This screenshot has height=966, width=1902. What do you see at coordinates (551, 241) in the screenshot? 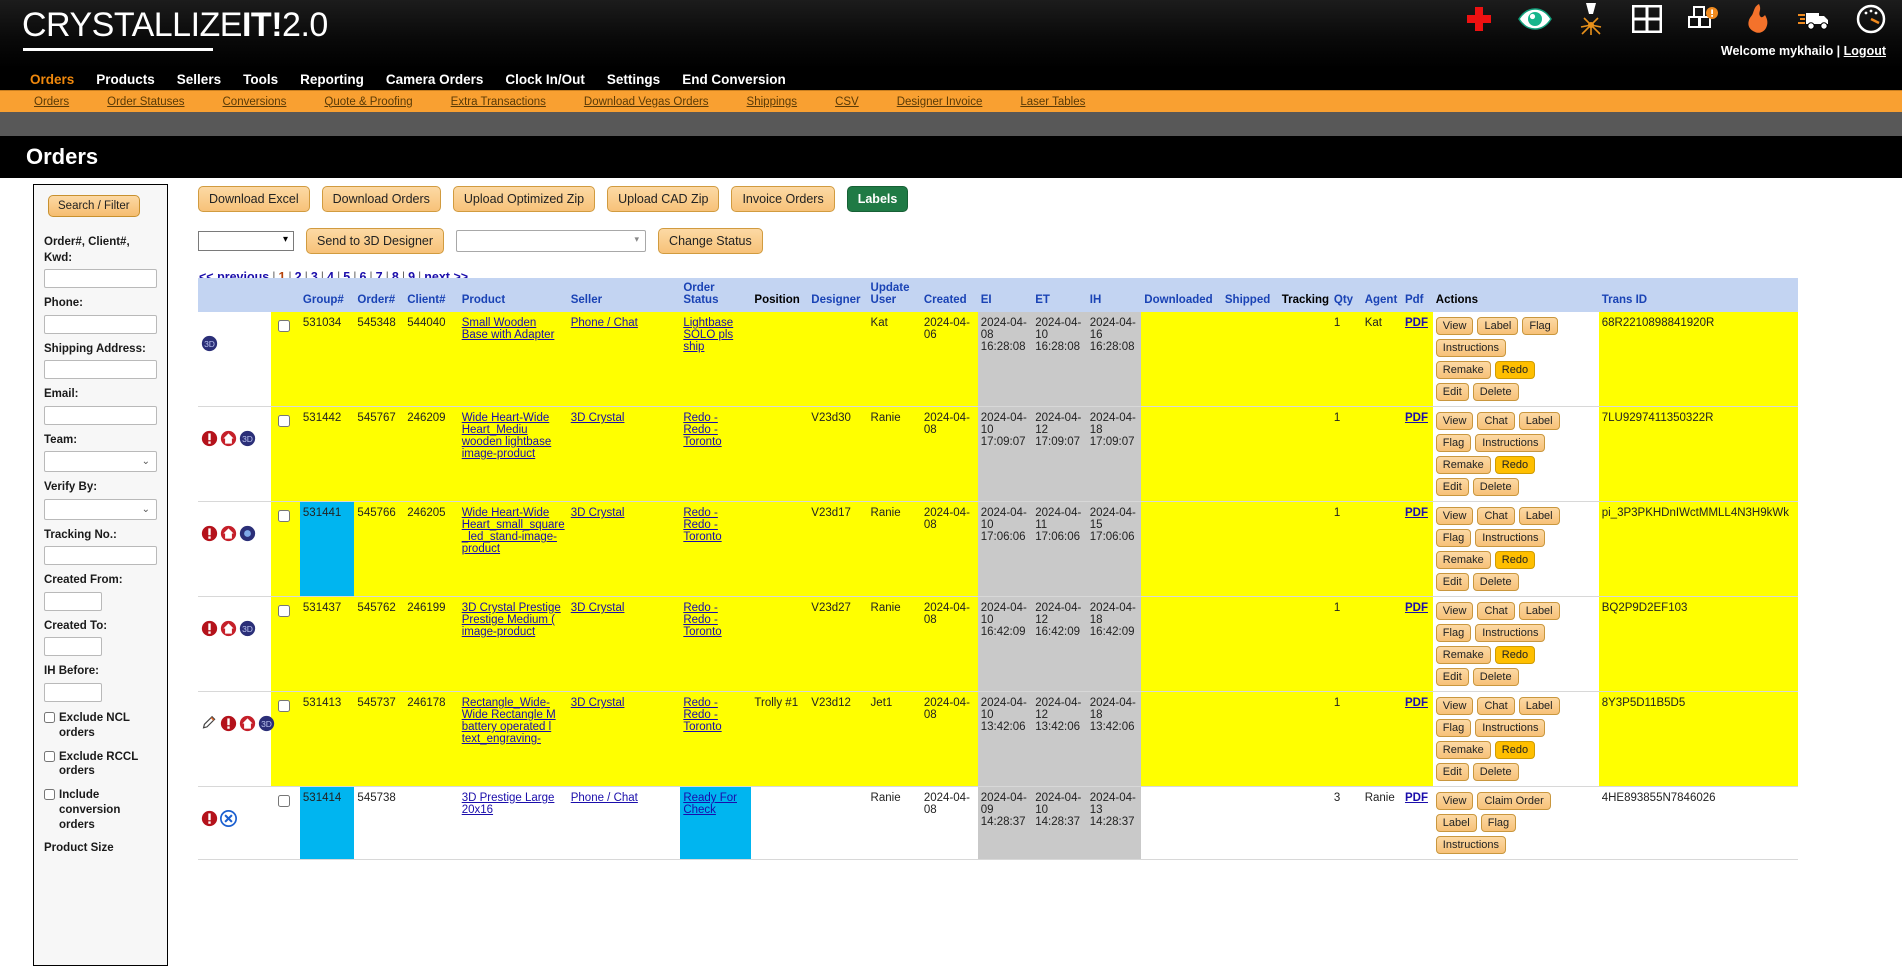
I see `status-select: ▾` at bounding box center [551, 241].